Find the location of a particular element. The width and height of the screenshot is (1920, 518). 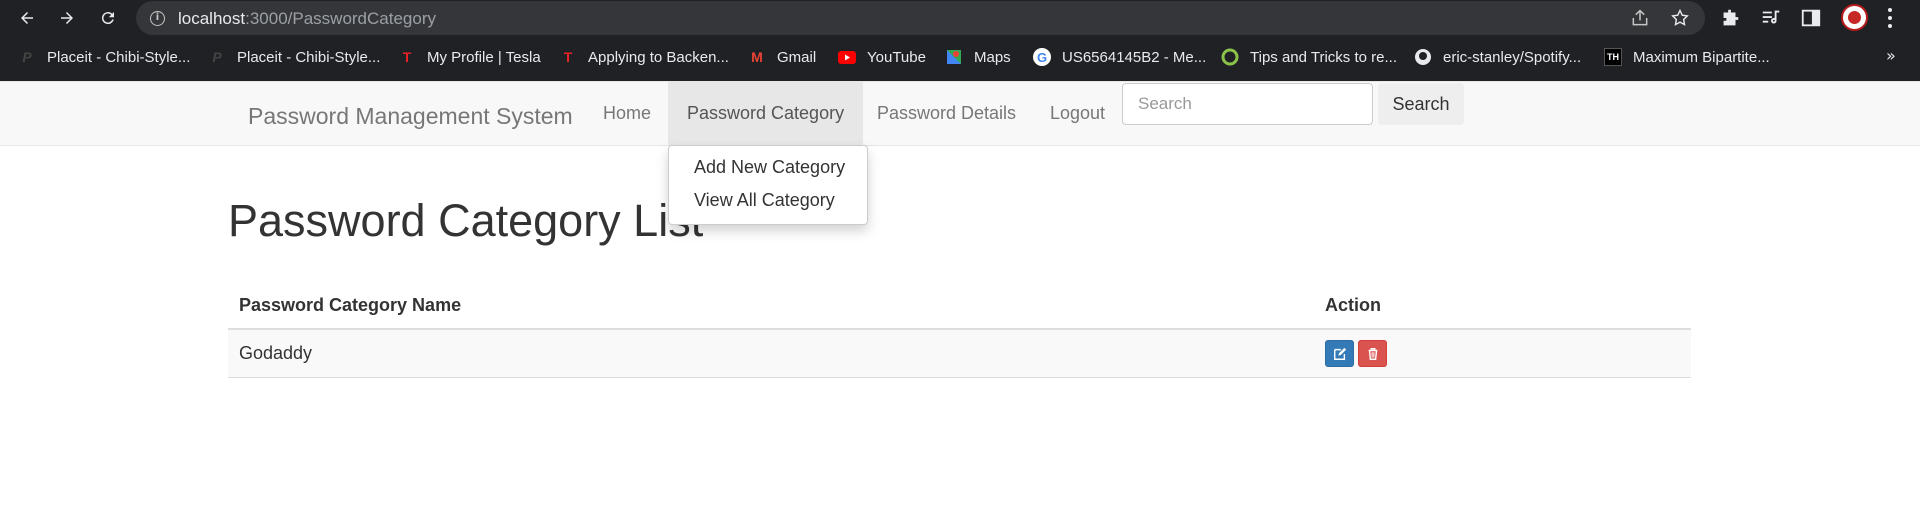

bookmark-item: T My Profile | Tesla is located at coordinates (469, 57).